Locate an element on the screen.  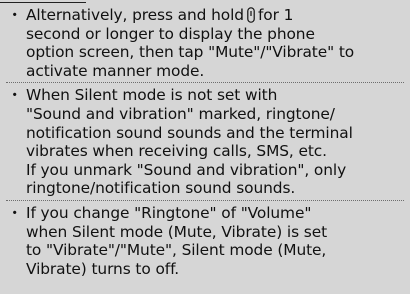
note-line: ringtone/notification sound sounds. is located at coordinates (161, 188).